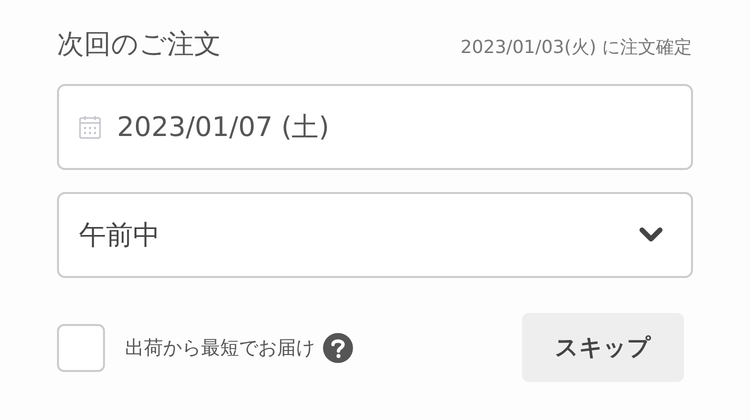 The height and width of the screenshot is (420, 750). Describe the element at coordinates (81, 348) in the screenshot. I see `checkbox` at that location.